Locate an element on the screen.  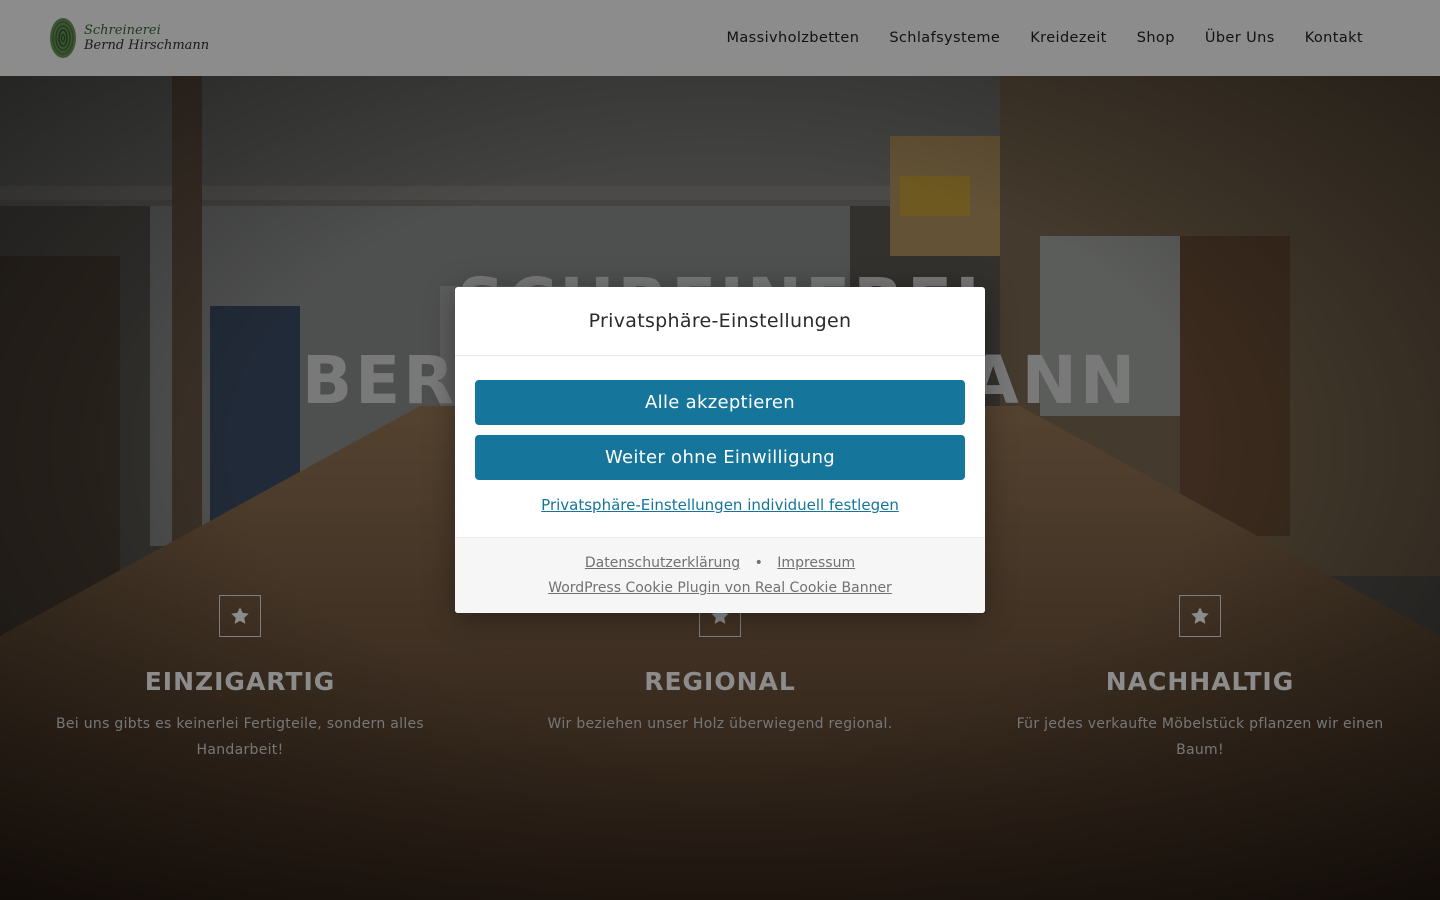
imprint-link: Impressum is located at coordinates (816, 563).